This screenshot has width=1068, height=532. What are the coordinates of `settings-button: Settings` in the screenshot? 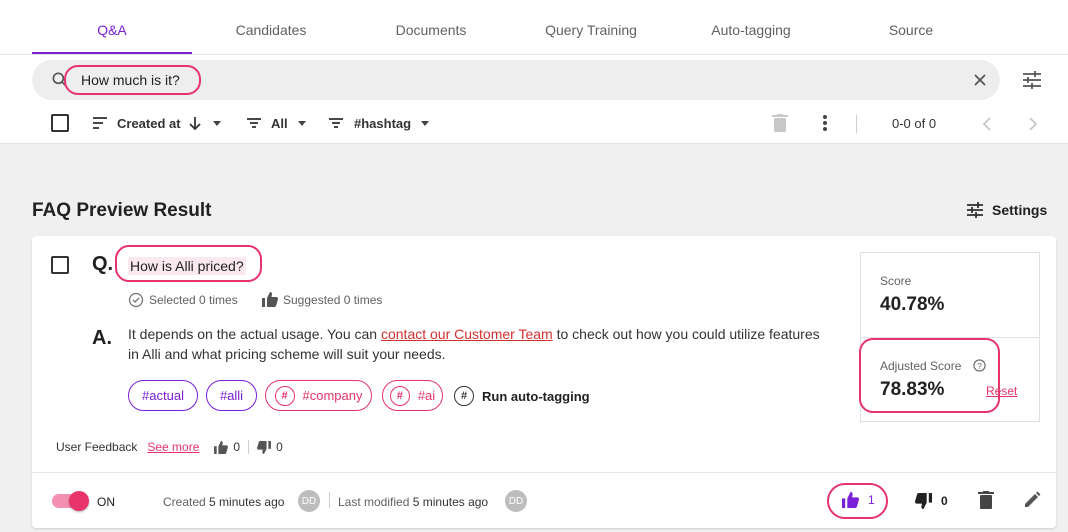 It's located at (1006, 210).